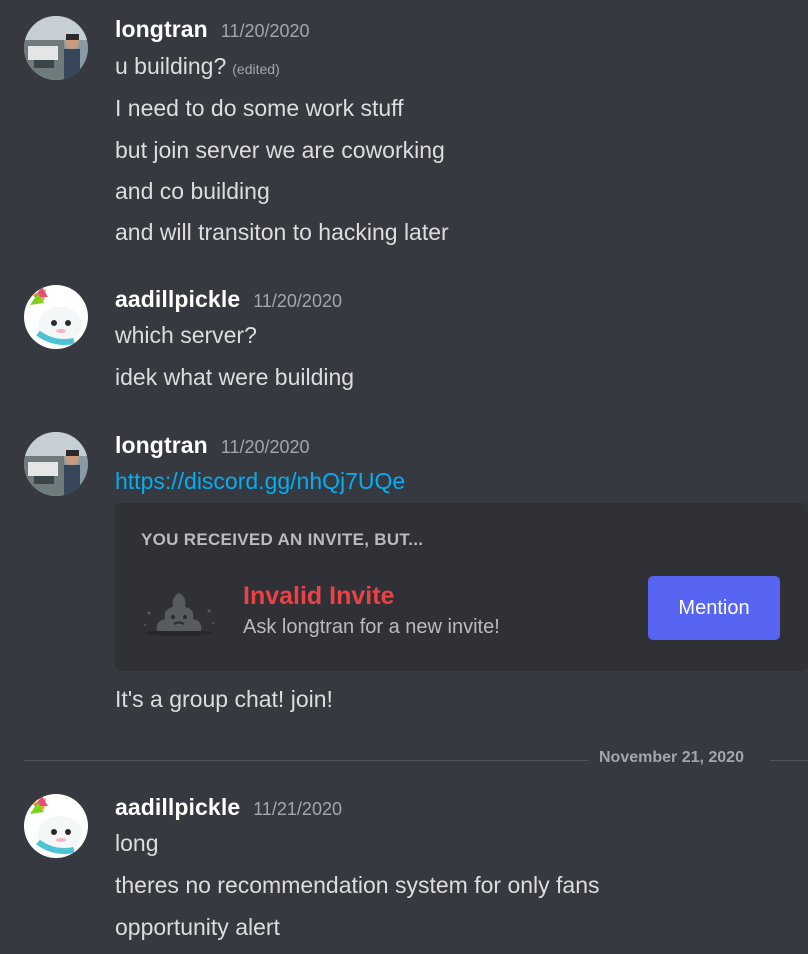  Describe the element at coordinates (179, 611) in the screenshot. I see `poop-icon` at that location.